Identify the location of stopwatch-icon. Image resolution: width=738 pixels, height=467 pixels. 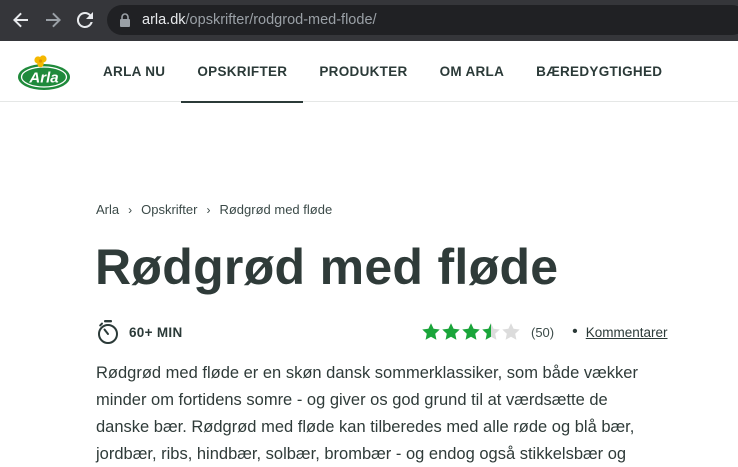
(108, 332).